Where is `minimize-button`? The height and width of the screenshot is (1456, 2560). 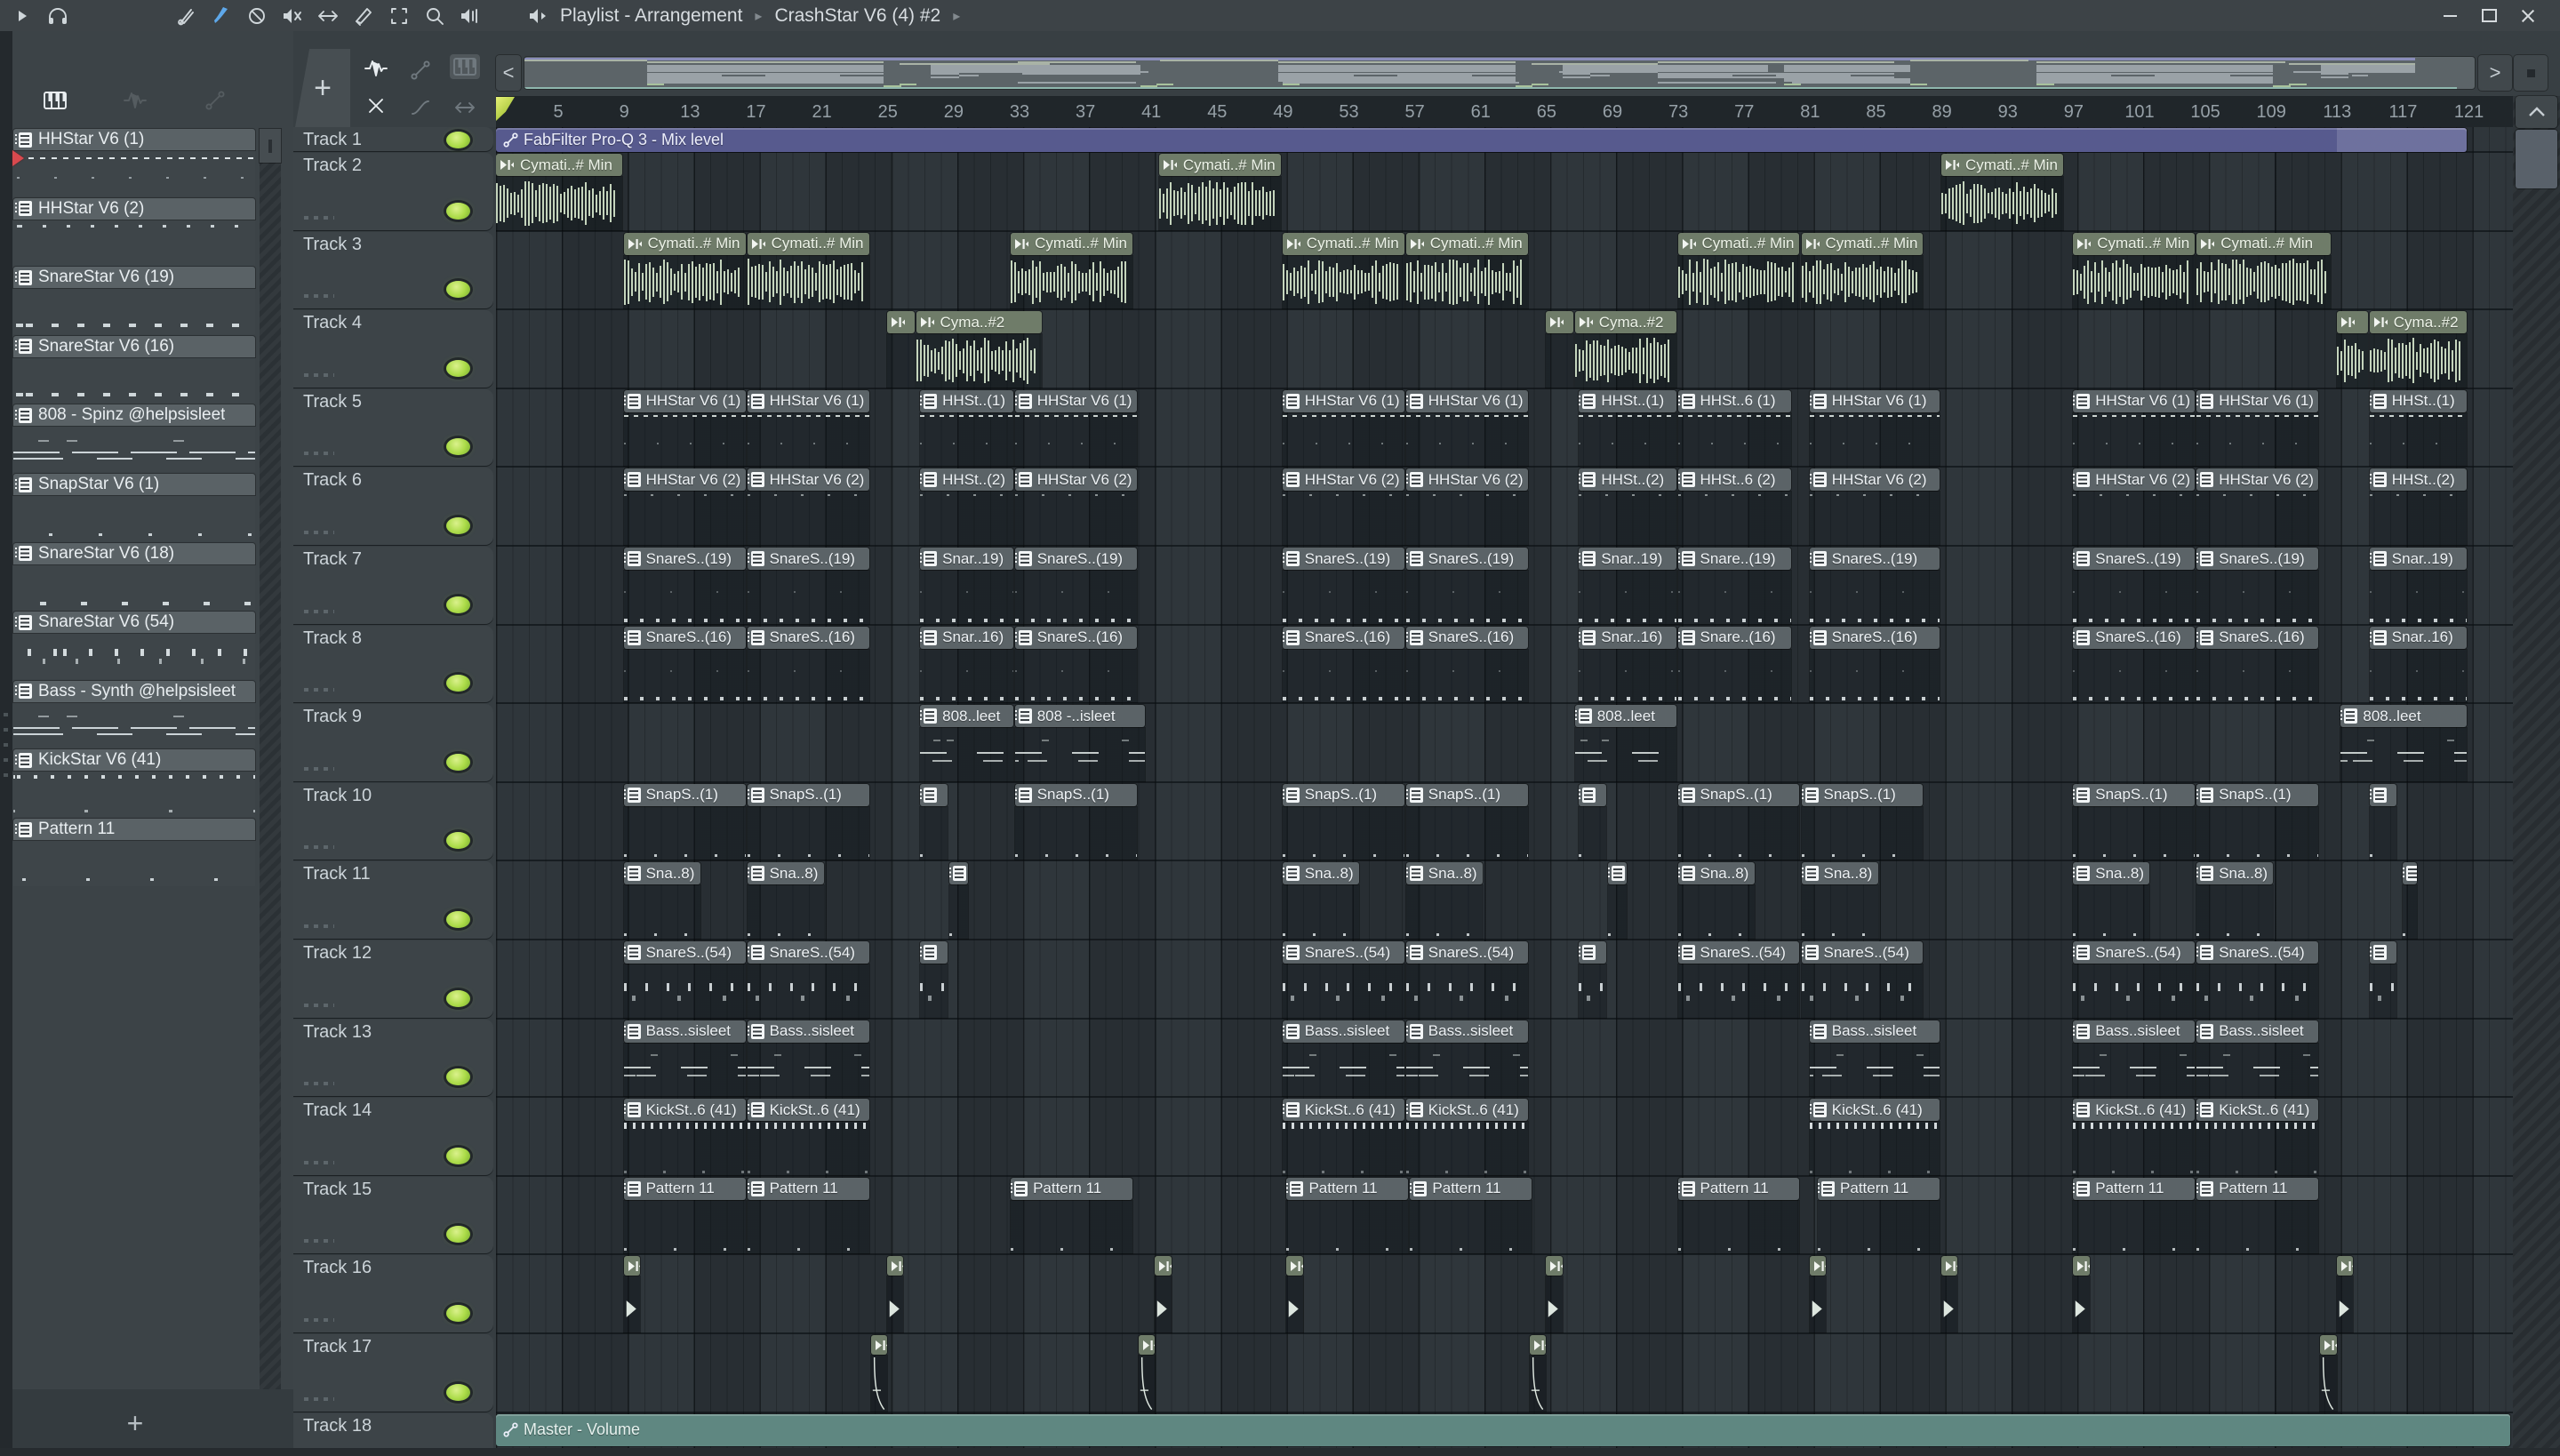
minimize-button is located at coordinates (2449, 16).